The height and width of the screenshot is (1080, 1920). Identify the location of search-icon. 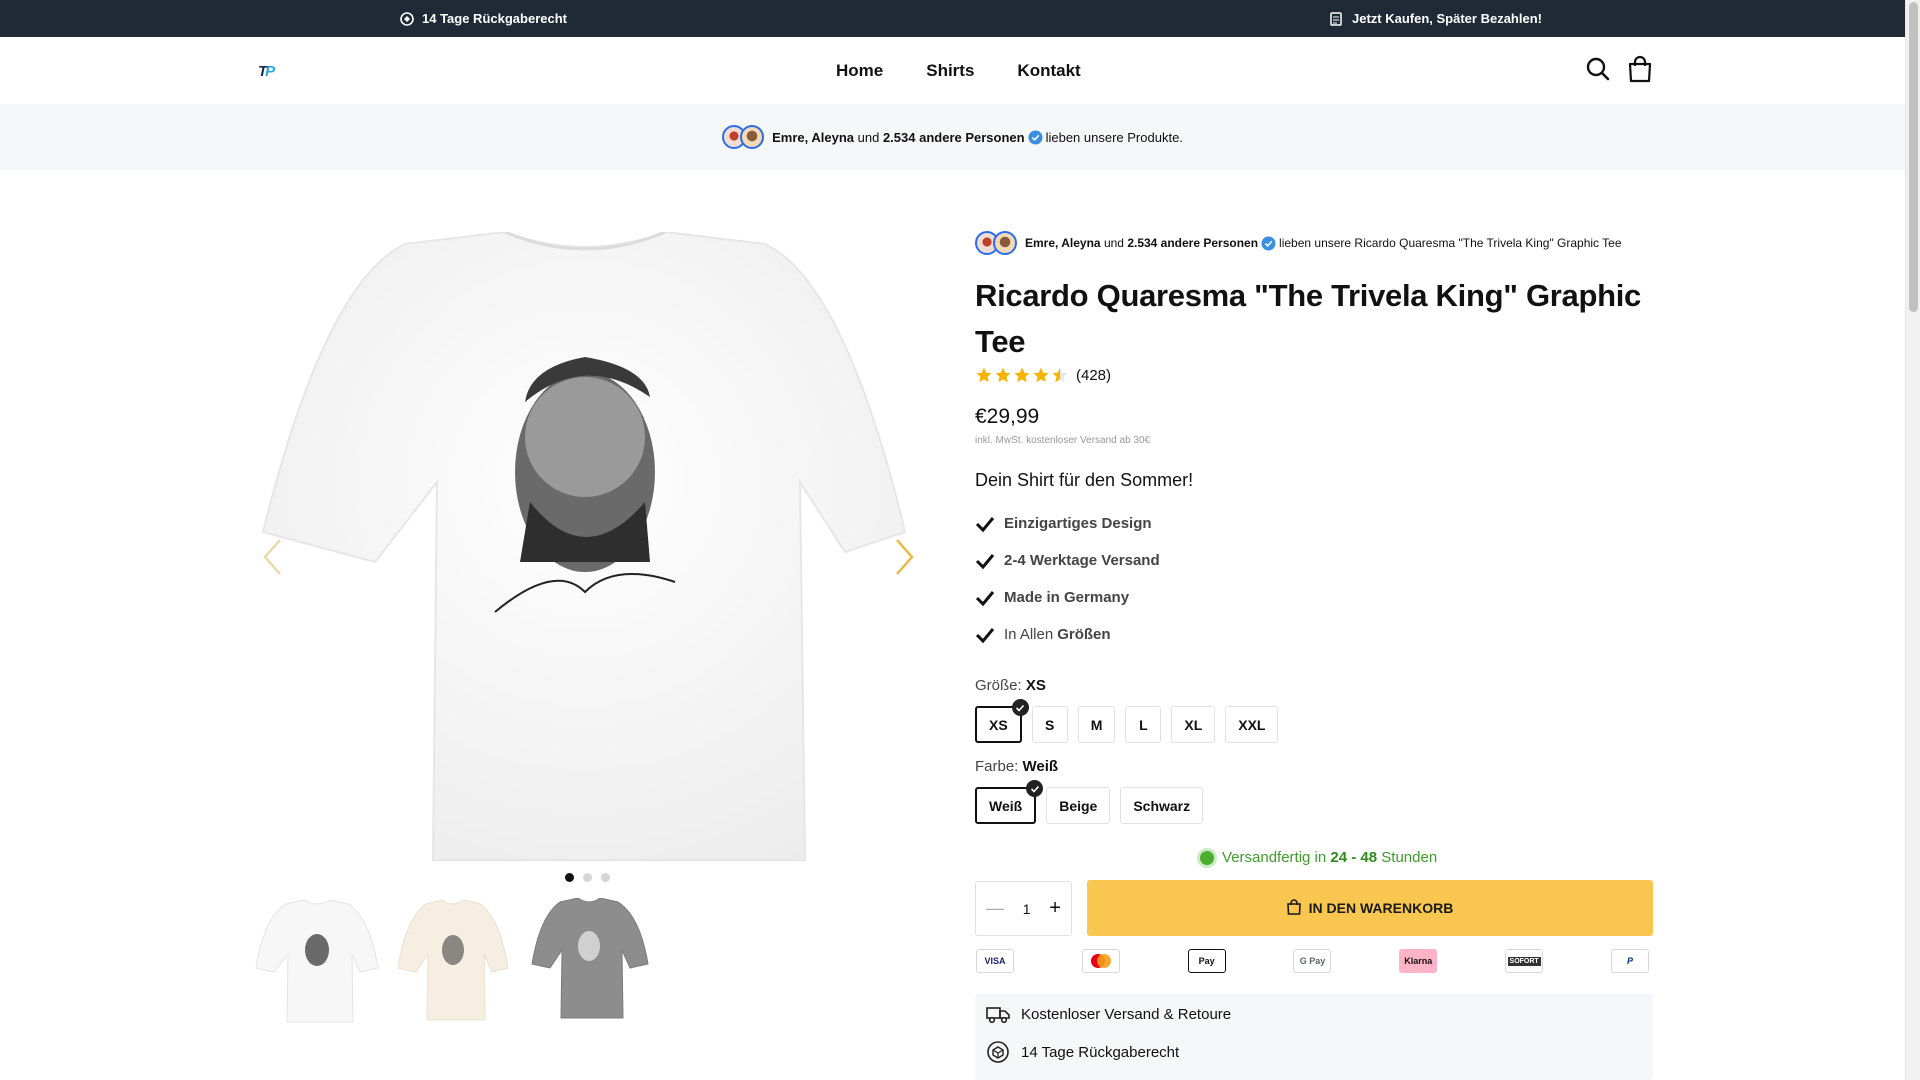
(1598, 69).